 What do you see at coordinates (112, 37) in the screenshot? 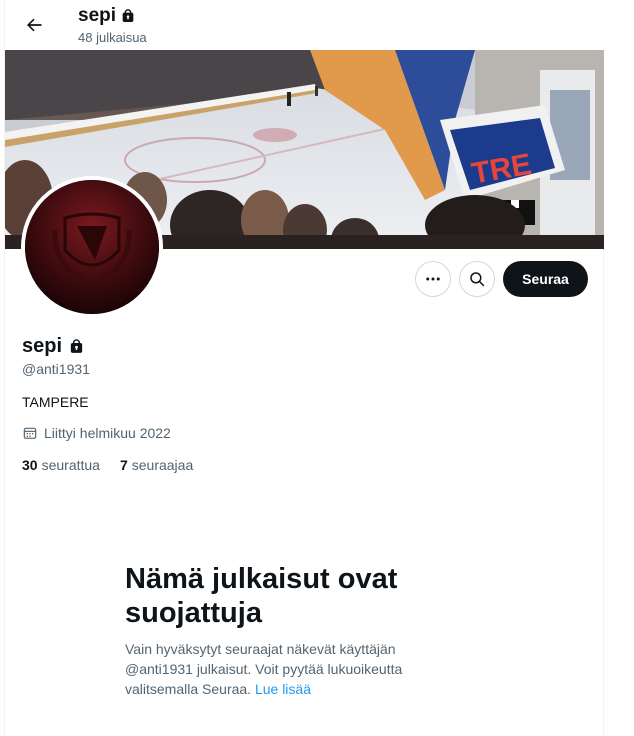
I see `post-count: 48 julkaisua` at bounding box center [112, 37].